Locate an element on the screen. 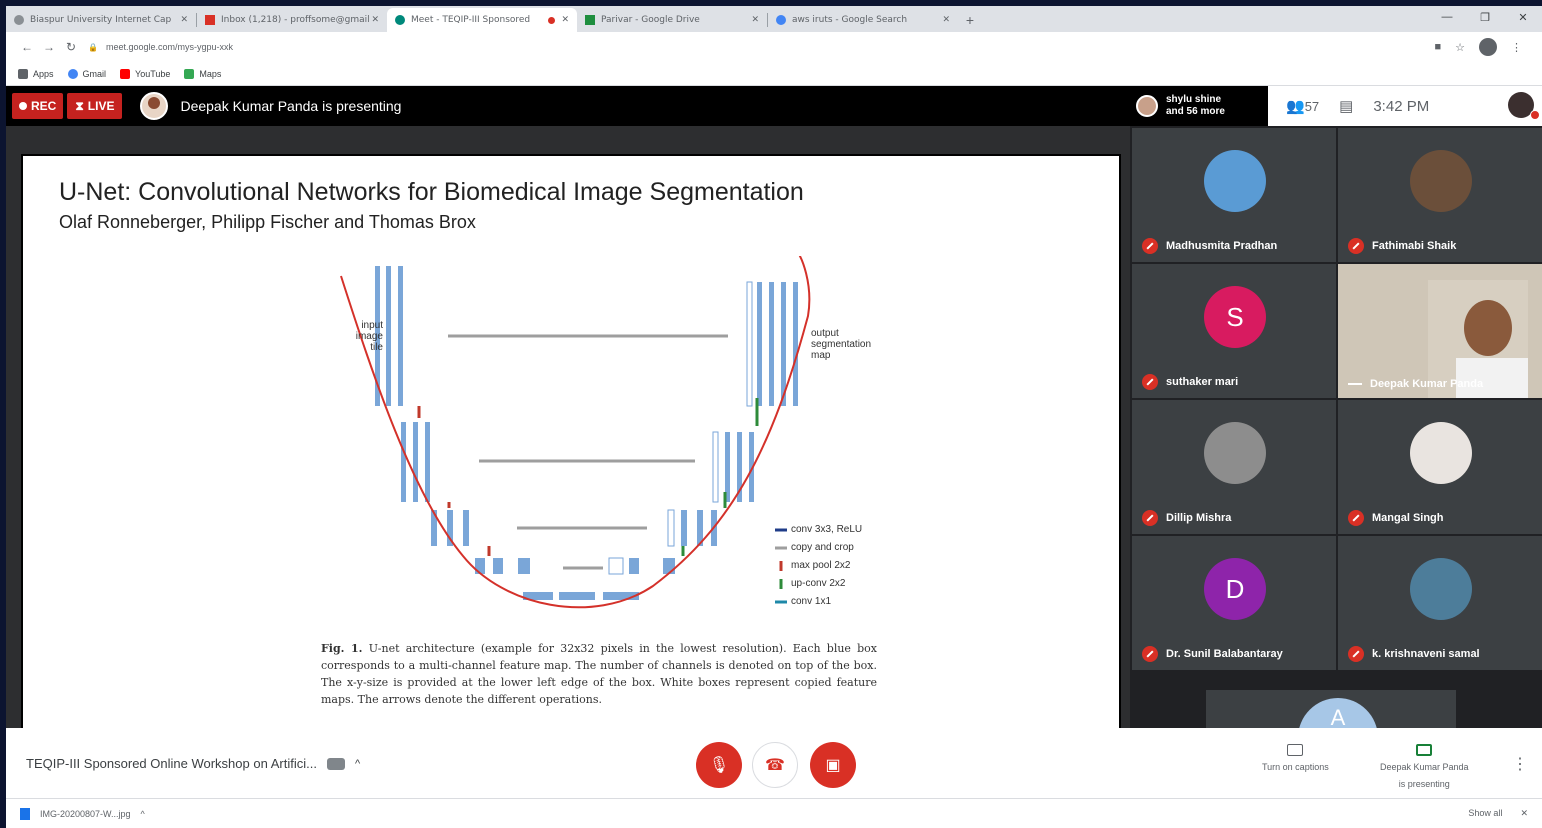 This screenshot has height=828, width=1542. tab-university: Biaspur University Internet Cap ✕ is located at coordinates (101, 20).